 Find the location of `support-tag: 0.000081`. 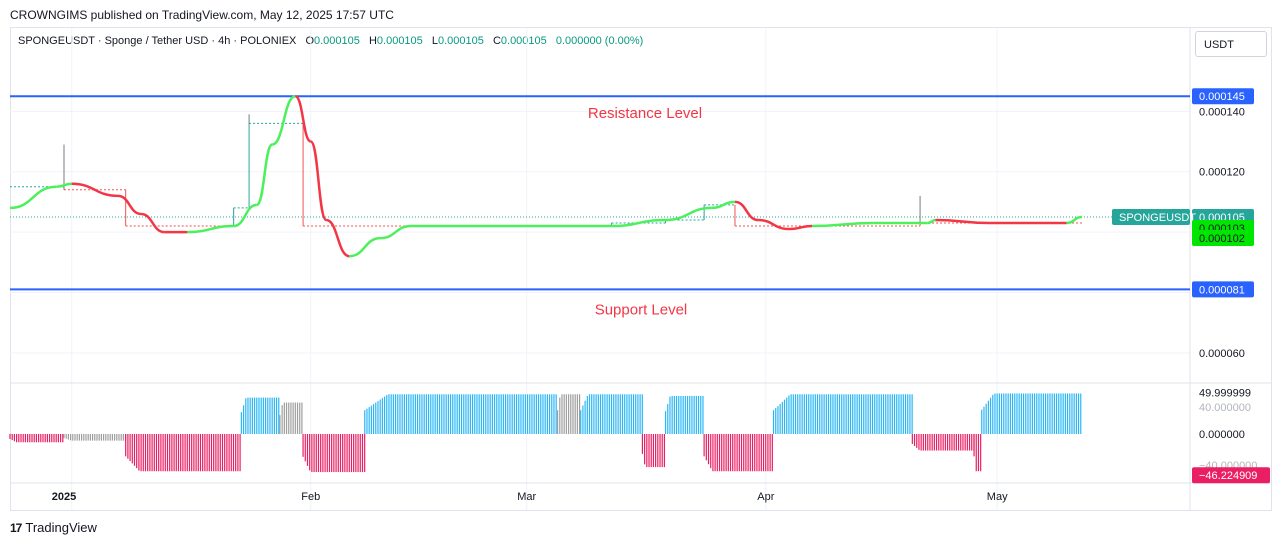

support-tag: 0.000081 is located at coordinates (1222, 290).